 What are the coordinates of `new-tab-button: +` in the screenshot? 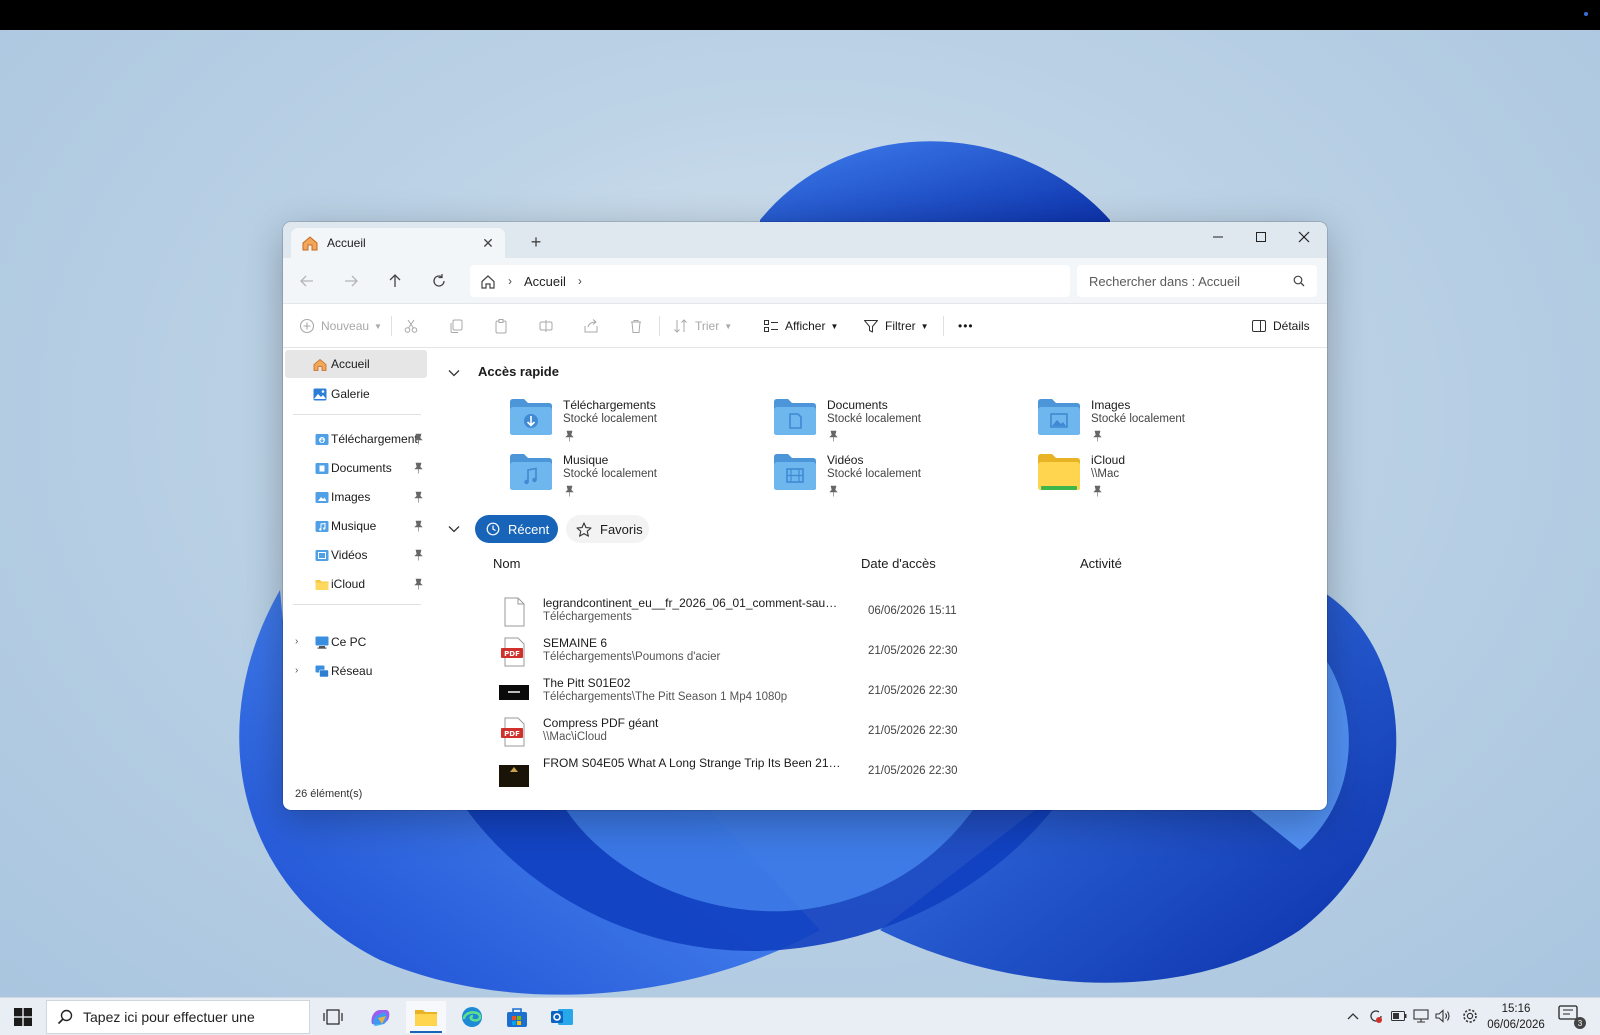 It's located at (536, 242).